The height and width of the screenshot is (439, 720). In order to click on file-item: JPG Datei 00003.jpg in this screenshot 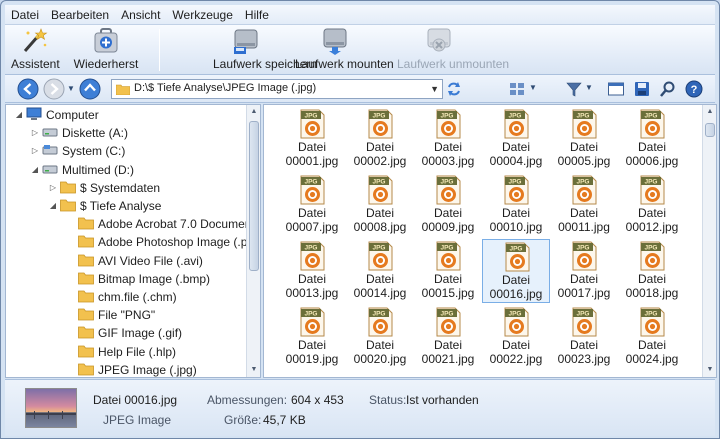, I will do `click(448, 139)`.